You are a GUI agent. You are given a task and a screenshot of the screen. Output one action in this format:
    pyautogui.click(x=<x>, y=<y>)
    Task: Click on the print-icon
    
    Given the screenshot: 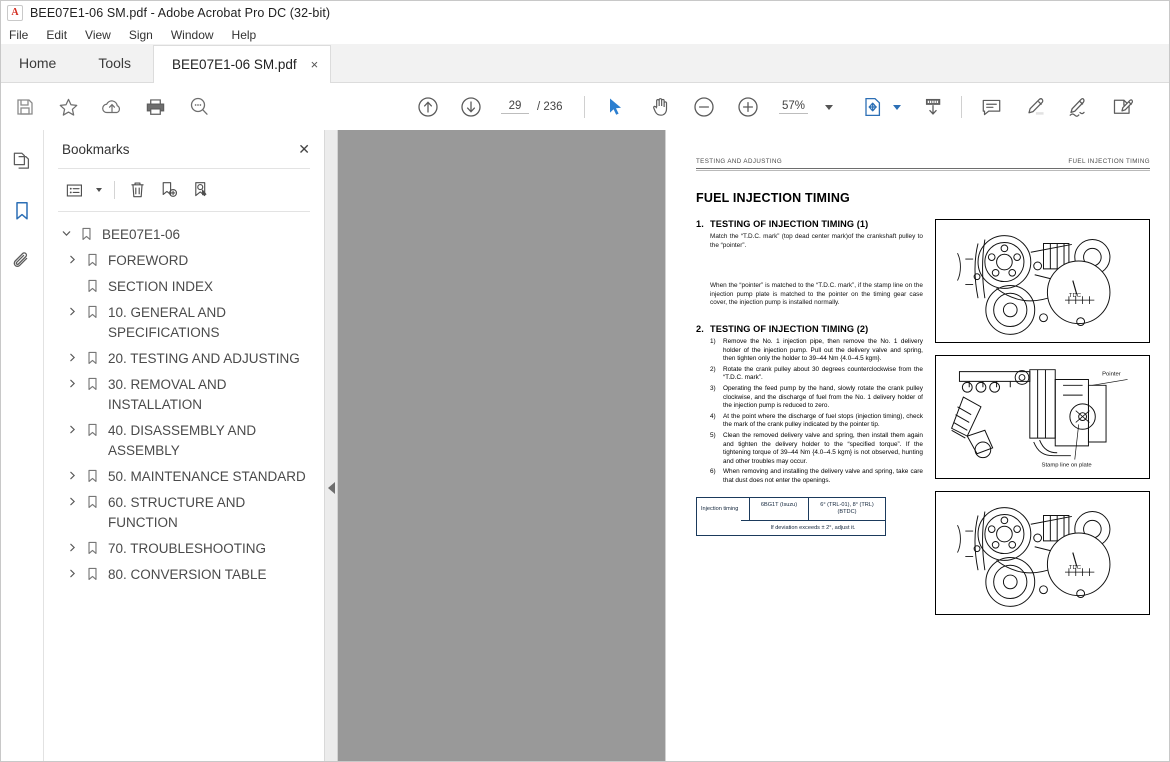 What is the action you would take?
    pyautogui.click(x=155, y=107)
    